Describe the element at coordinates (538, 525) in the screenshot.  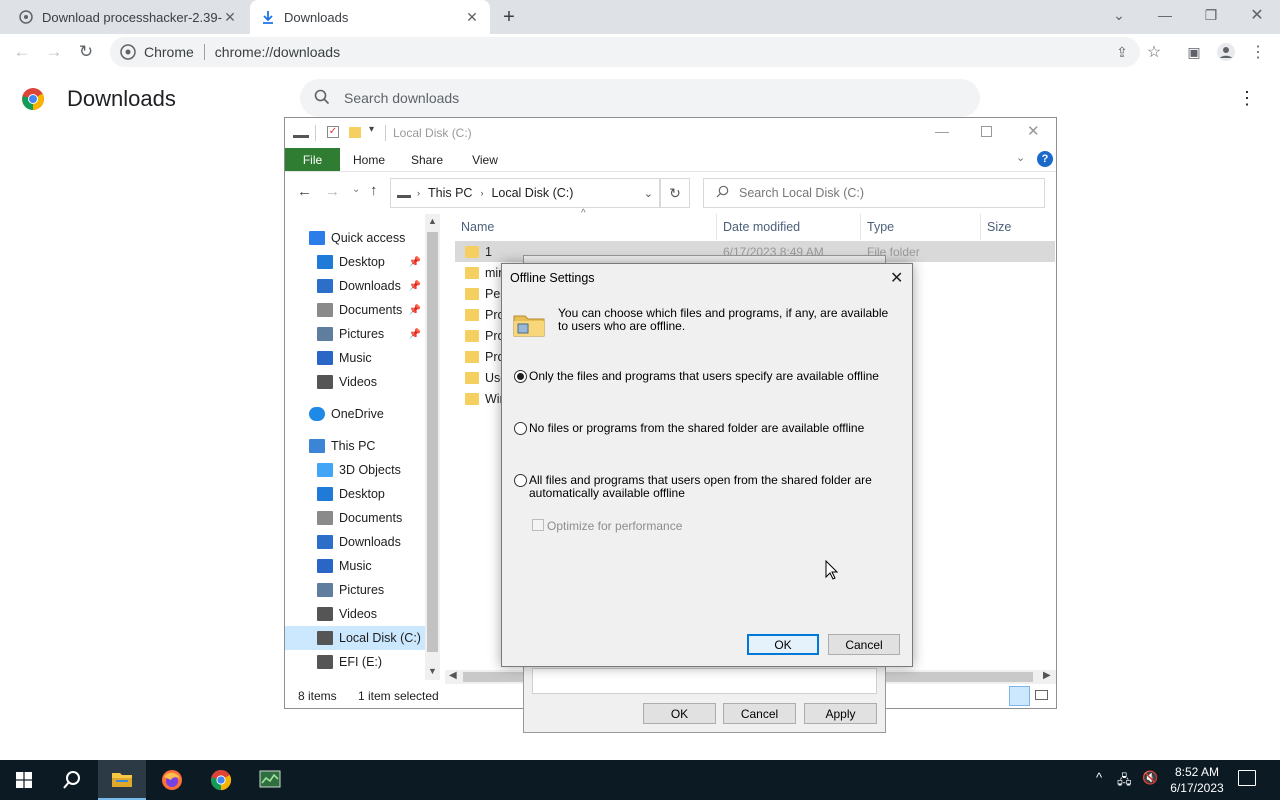
I see `optimize-checkbox` at that location.